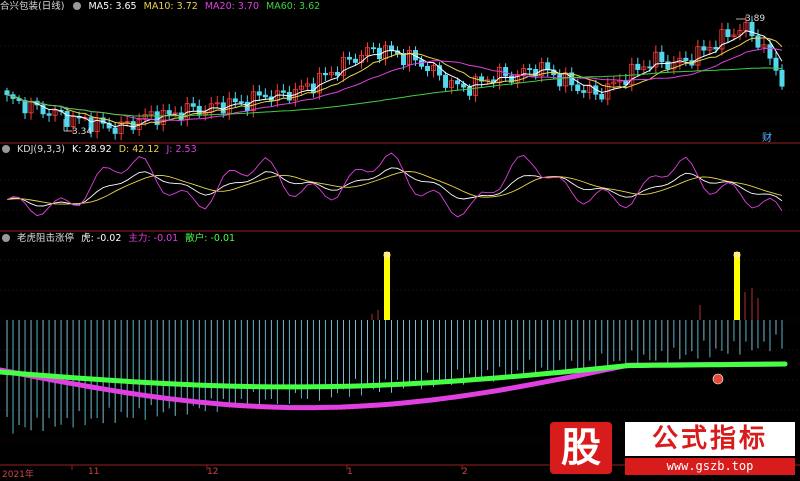 Image resolution: width=800 pixels, height=481 pixels. Describe the element at coordinates (210, 238) in the screenshot. I see `retail-legend: 散户: -0.01` at that location.